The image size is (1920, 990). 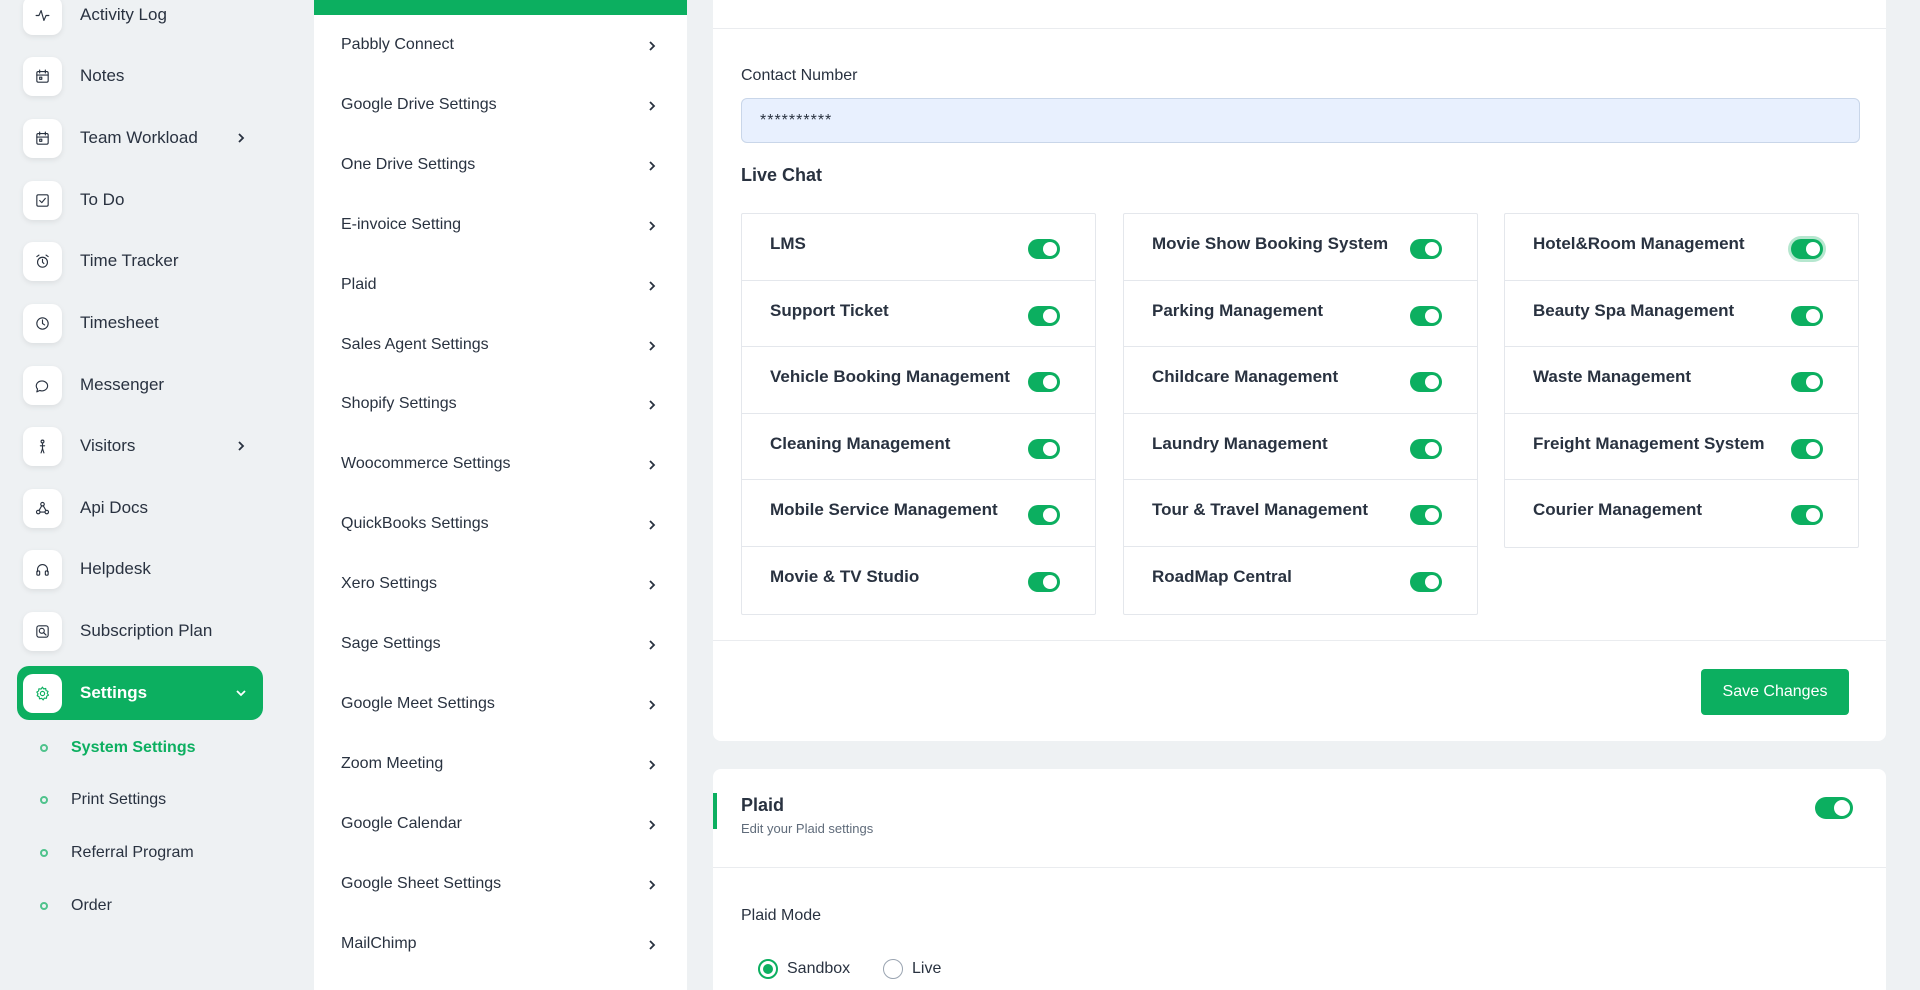 What do you see at coordinates (140, 446) in the screenshot?
I see `sidebar-item-visitors: Visitors` at bounding box center [140, 446].